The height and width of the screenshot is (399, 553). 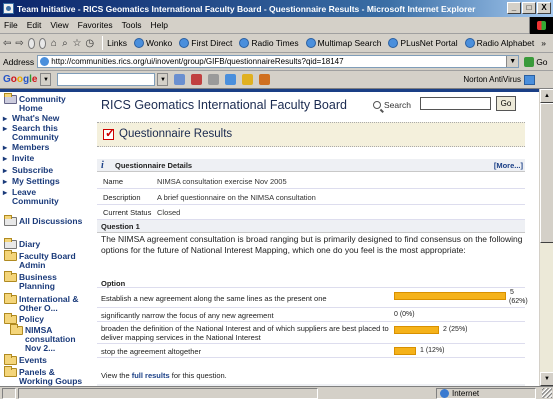 What do you see at coordinates (546, 96) in the screenshot?
I see `scroll-up-arrow-icon: ▲` at bounding box center [546, 96].